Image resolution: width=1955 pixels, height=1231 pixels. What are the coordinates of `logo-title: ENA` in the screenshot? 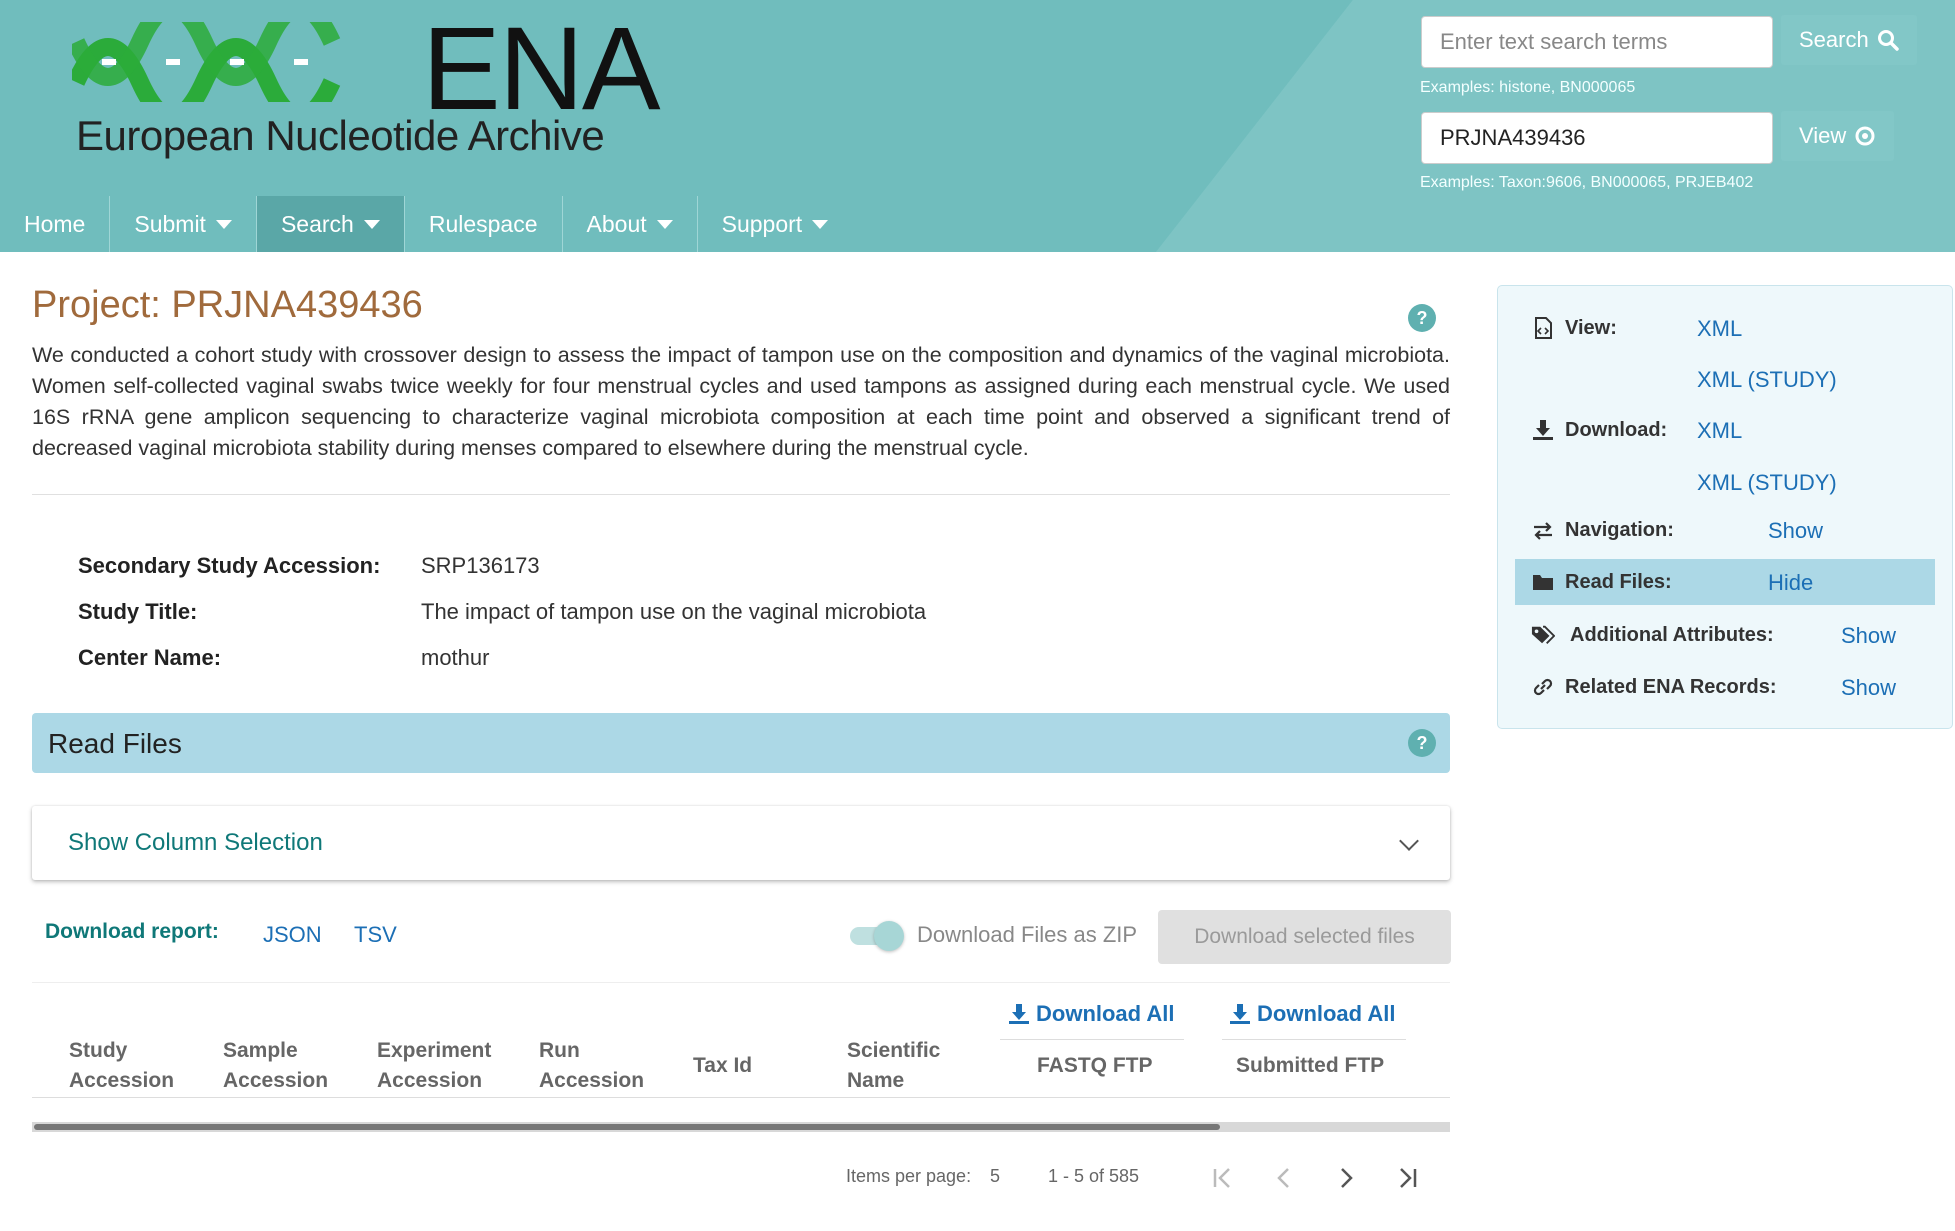 It's located at (541, 69).